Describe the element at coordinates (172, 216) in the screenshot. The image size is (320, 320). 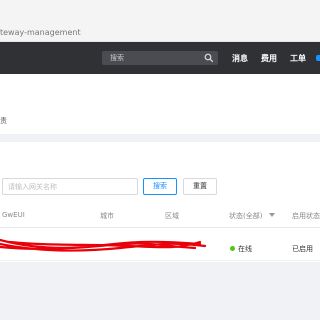
I see `column-header-region: 区域` at that location.